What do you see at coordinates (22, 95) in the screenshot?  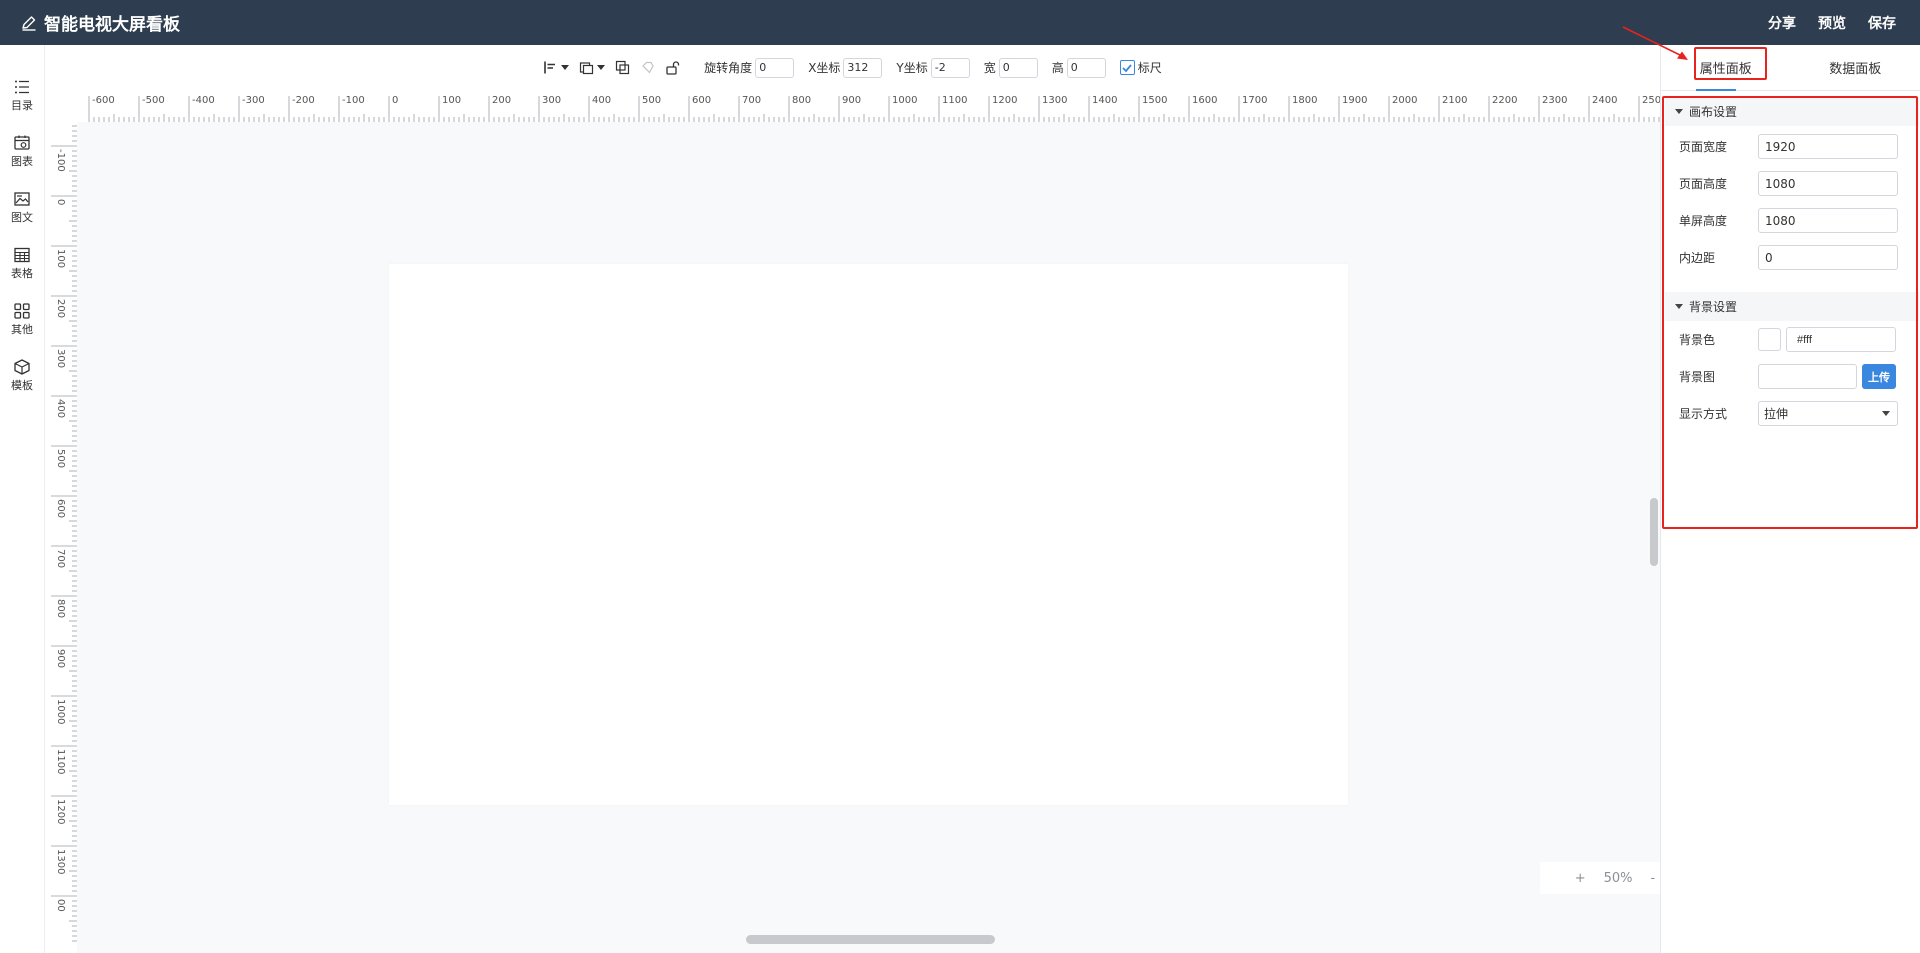 I see `sidebar-item-catalog: 目录` at bounding box center [22, 95].